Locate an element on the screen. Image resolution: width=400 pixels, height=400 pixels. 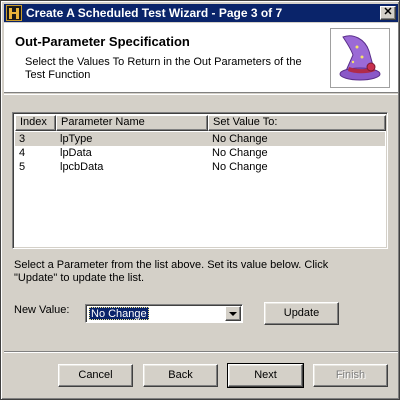
list-header: Index Parameter Name Set Value To: is located at coordinates (200, 123).